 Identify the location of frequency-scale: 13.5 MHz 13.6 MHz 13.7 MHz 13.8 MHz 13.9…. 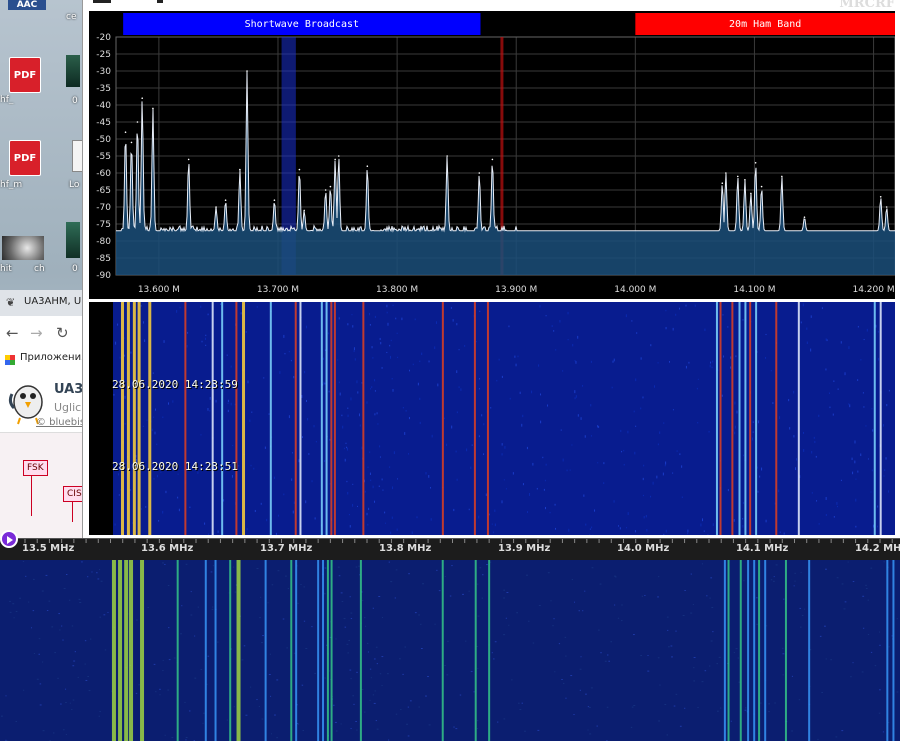
(450, 549).